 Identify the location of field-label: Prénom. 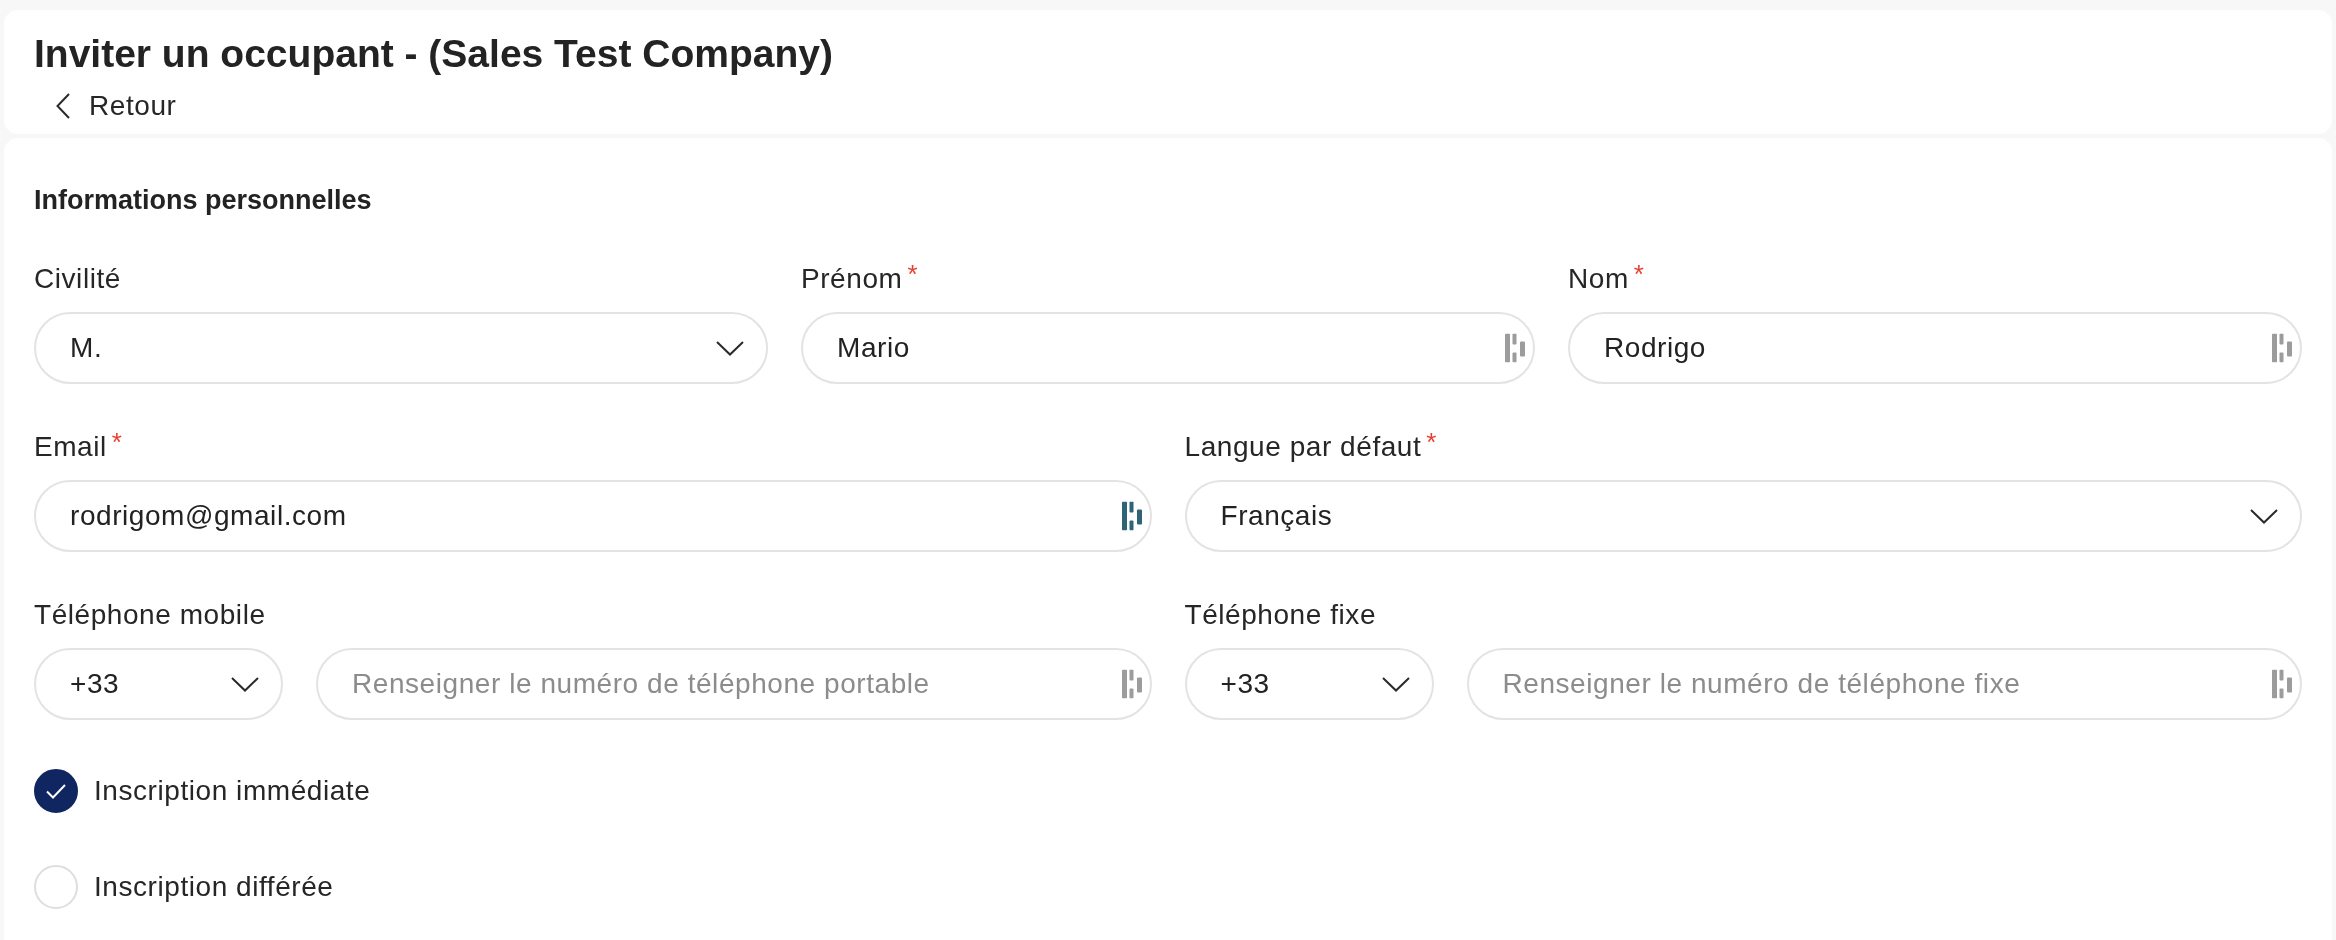
(852, 279).